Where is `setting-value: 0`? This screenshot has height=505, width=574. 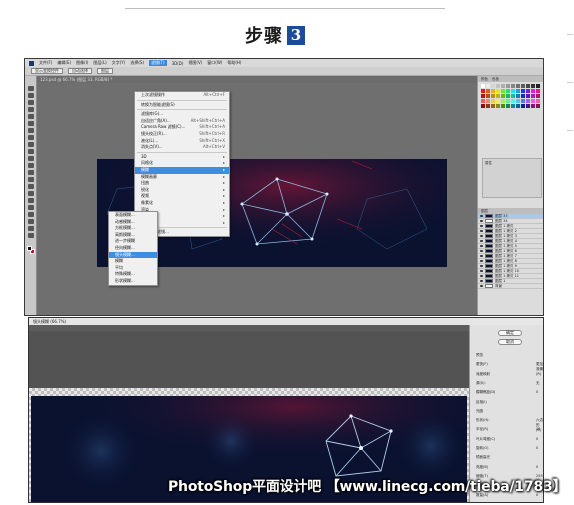 setting-value: 0 is located at coordinates (537, 392).